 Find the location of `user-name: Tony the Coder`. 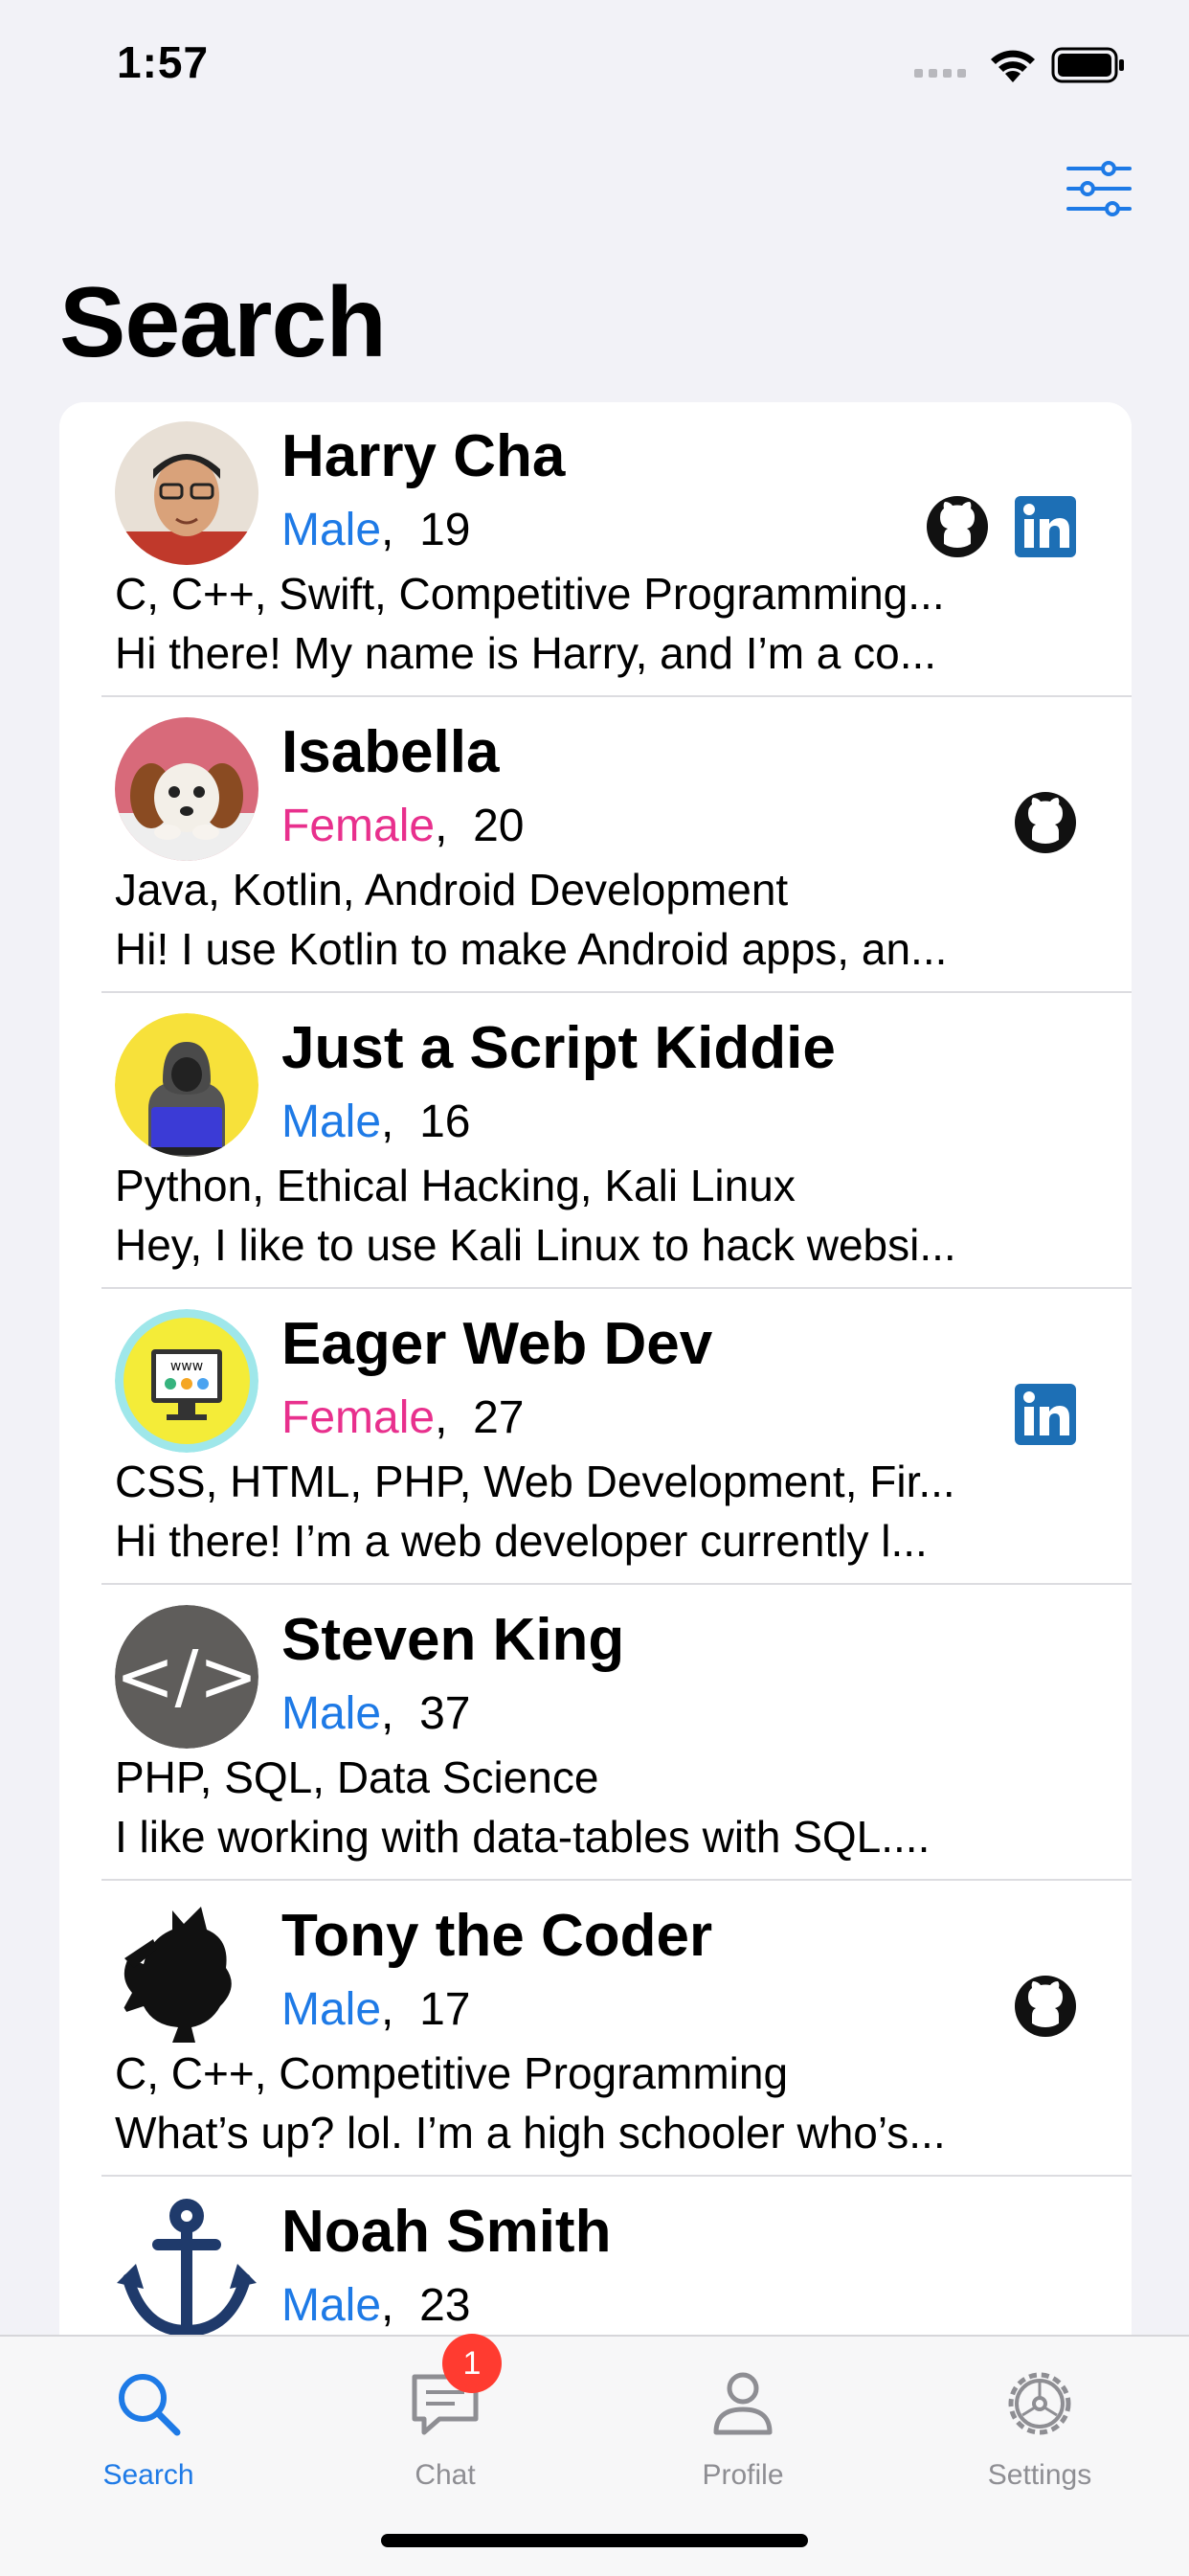

user-name: Tony the Coder is located at coordinates (497, 1936).